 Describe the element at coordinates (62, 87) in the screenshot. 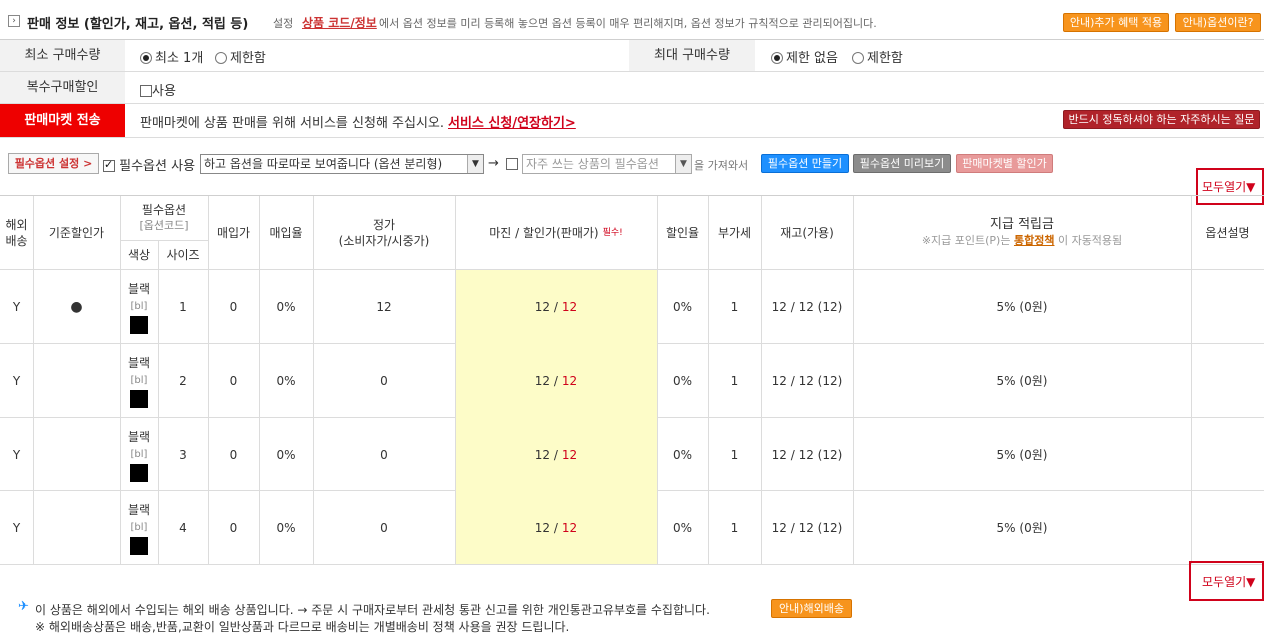

I see `multi-discount-label: 복수구매할인` at that location.